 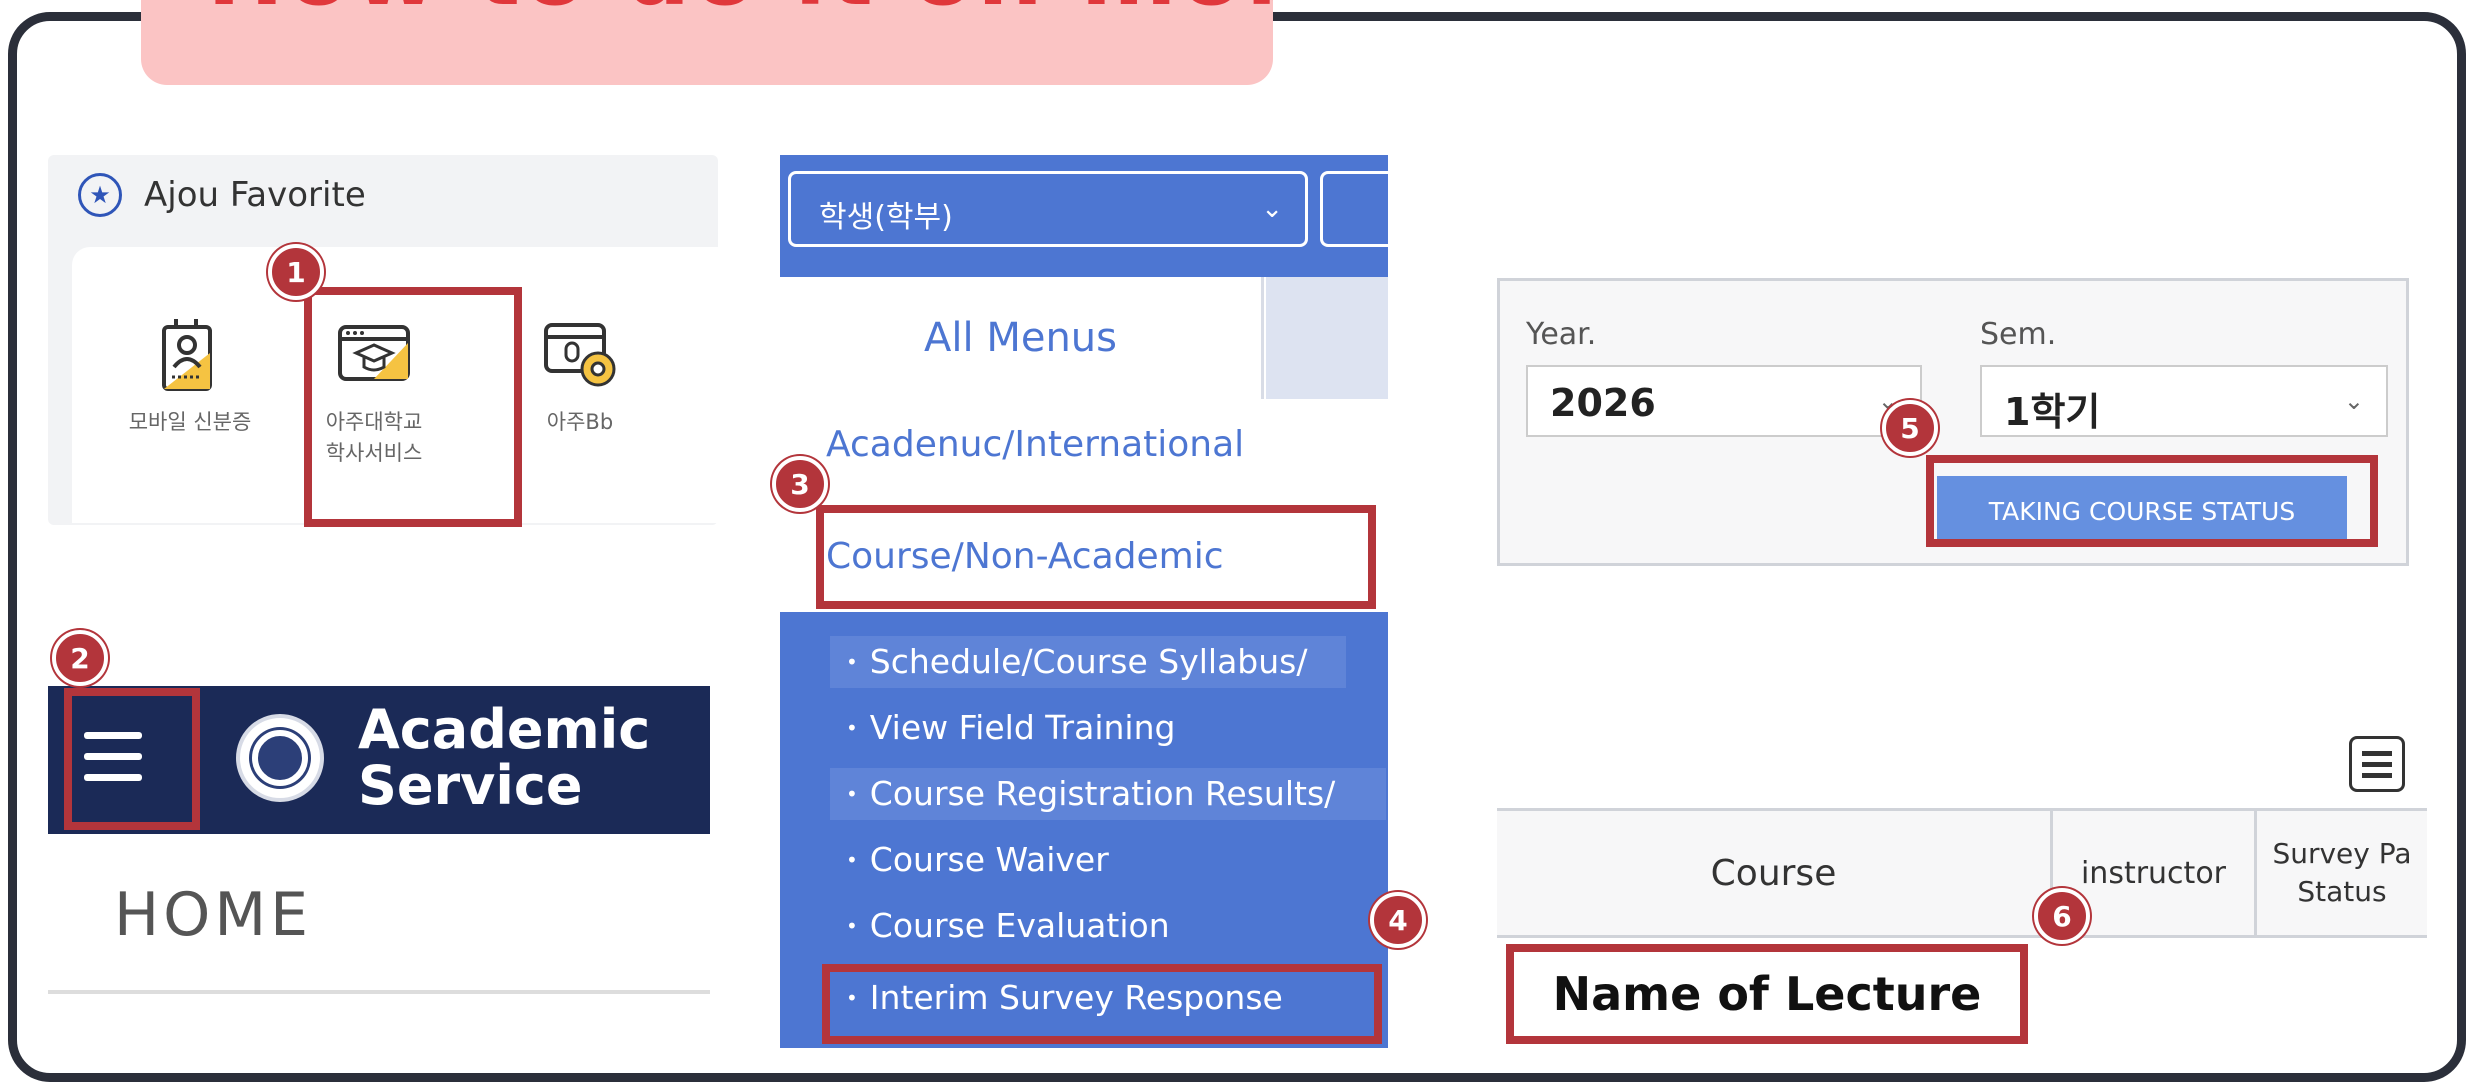 I want to click on submenu-item-schedule: Schedule/Course Syllabus/, so click(x=1077, y=661).